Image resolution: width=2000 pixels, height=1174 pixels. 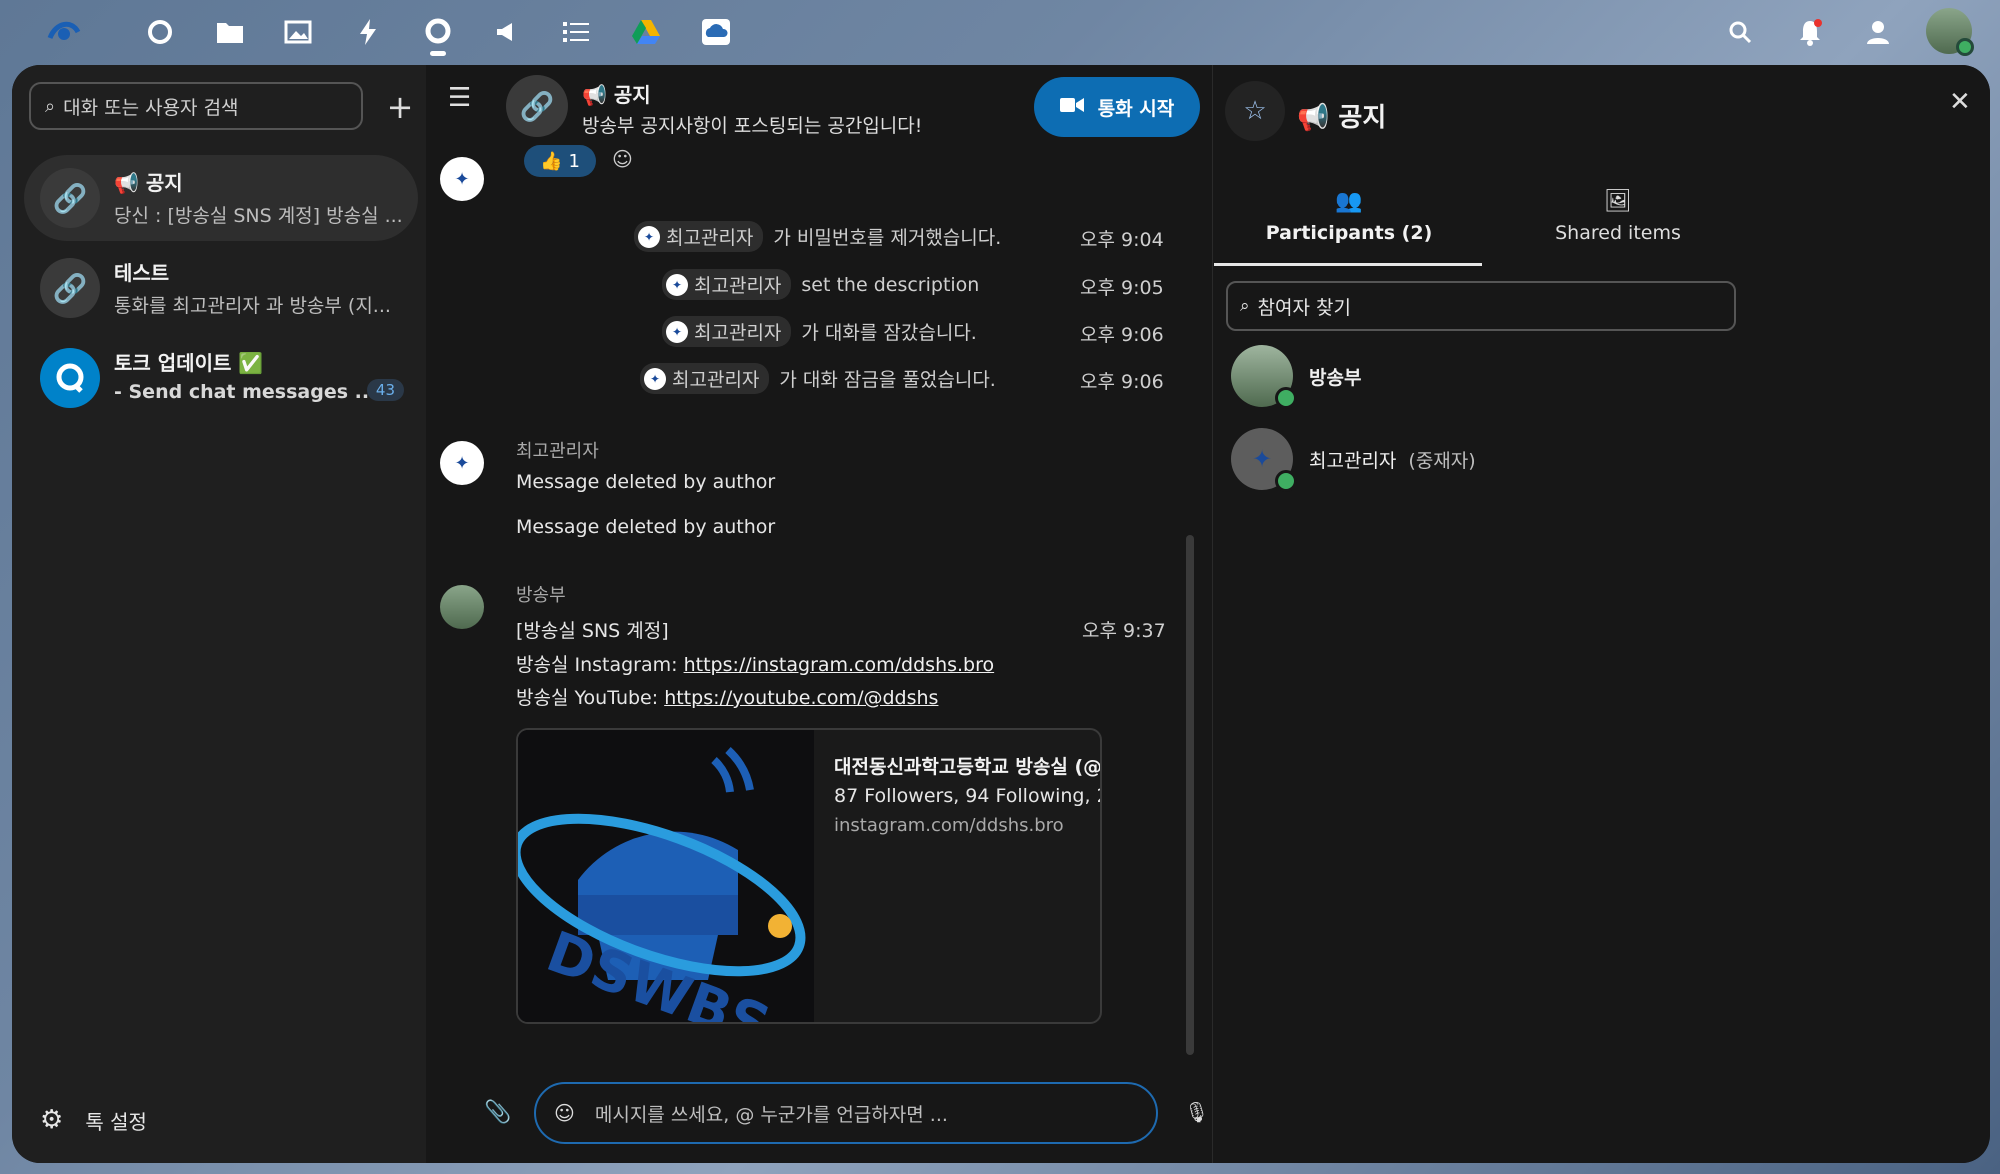 What do you see at coordinates (646, 32) in the screenshot?
I see `drive-icon` at bounding box center [646, 32].